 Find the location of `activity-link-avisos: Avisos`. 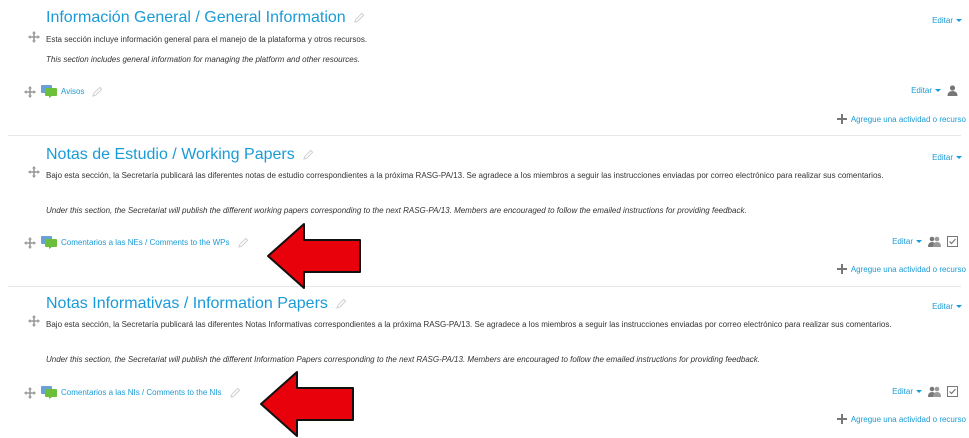

activity-link-avisos: Avisos is located at coordinates (72, 91).